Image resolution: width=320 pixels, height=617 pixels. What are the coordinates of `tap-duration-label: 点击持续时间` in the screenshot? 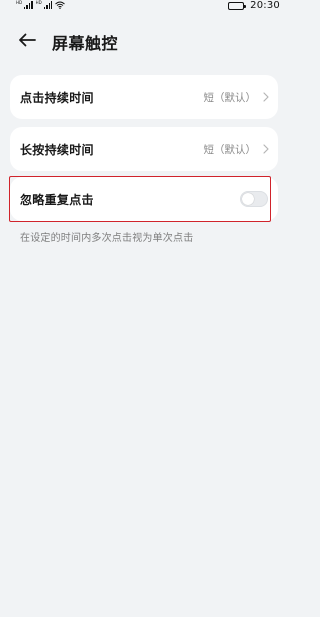 It's located at (57, 97).